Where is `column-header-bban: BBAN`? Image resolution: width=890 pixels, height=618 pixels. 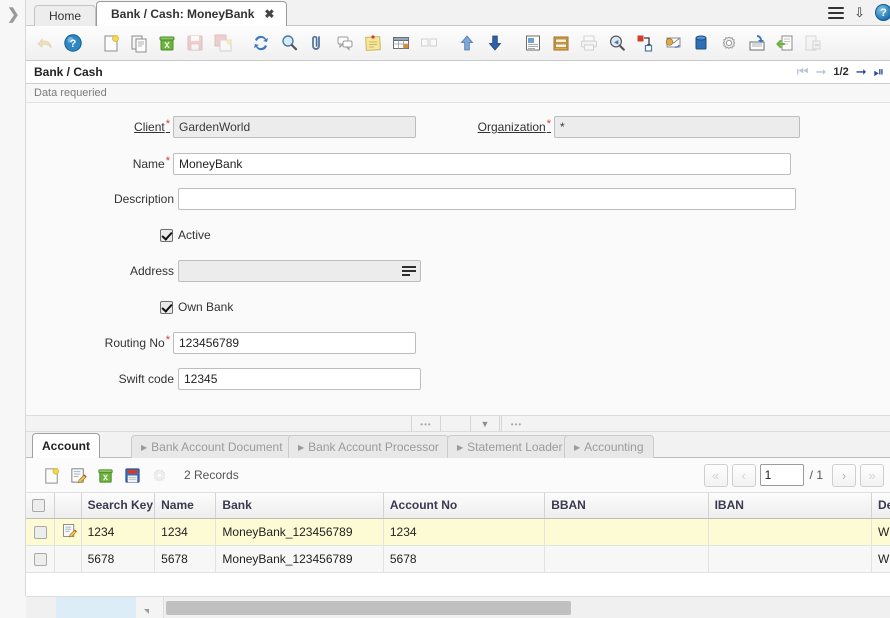
column-header-bban: BBAN is located at coordinates (626, 506).